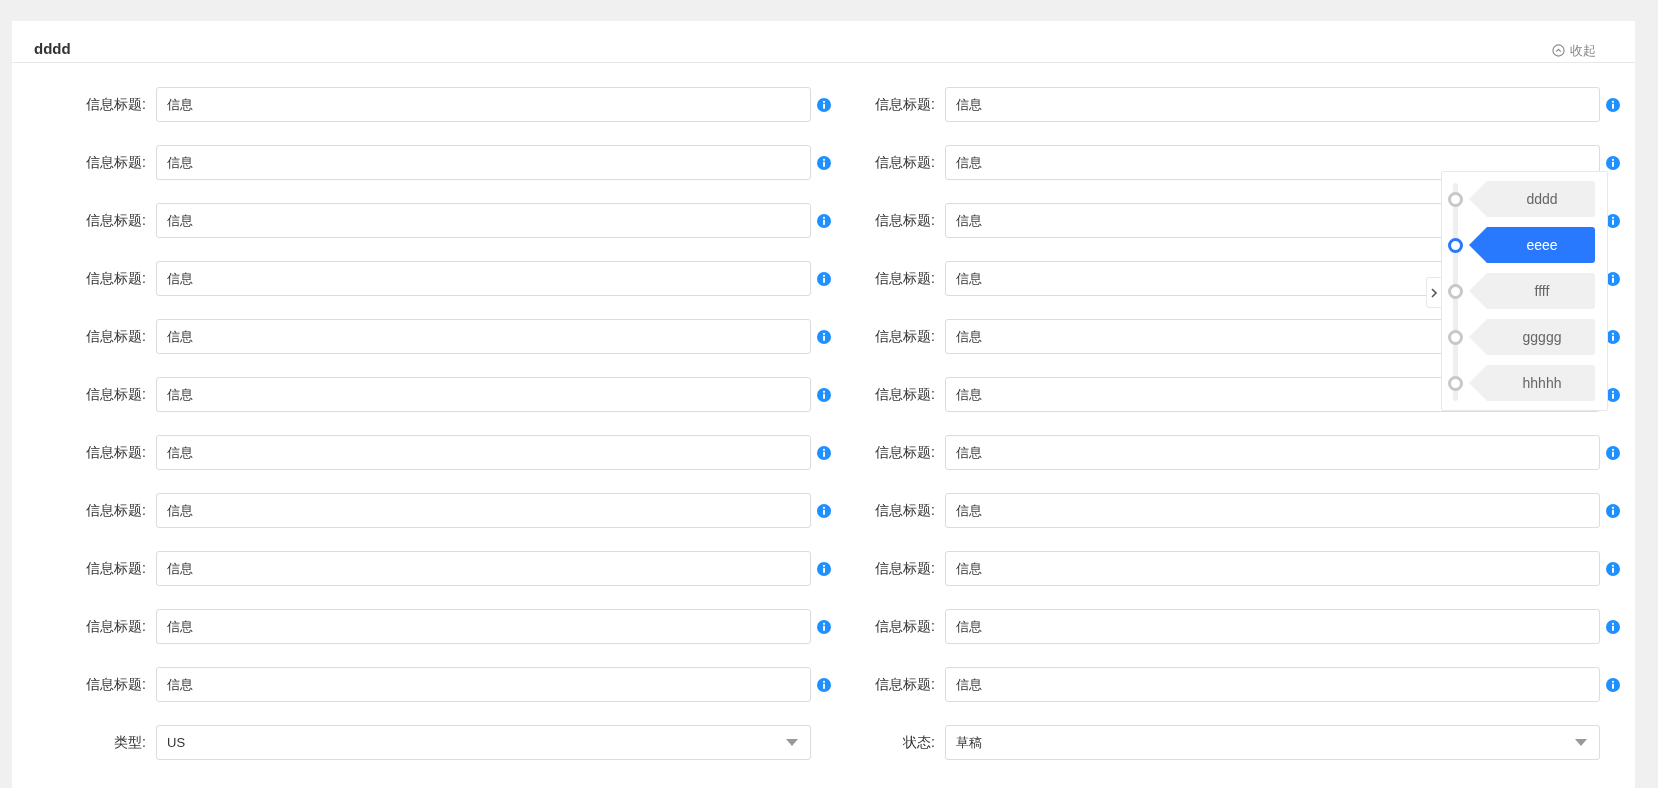 The width and height of the screenshot is (1658, 788). Describe the element at coordinates (1532, 199) in the screenshot. I see `anchor-tag: dddd` at that location.